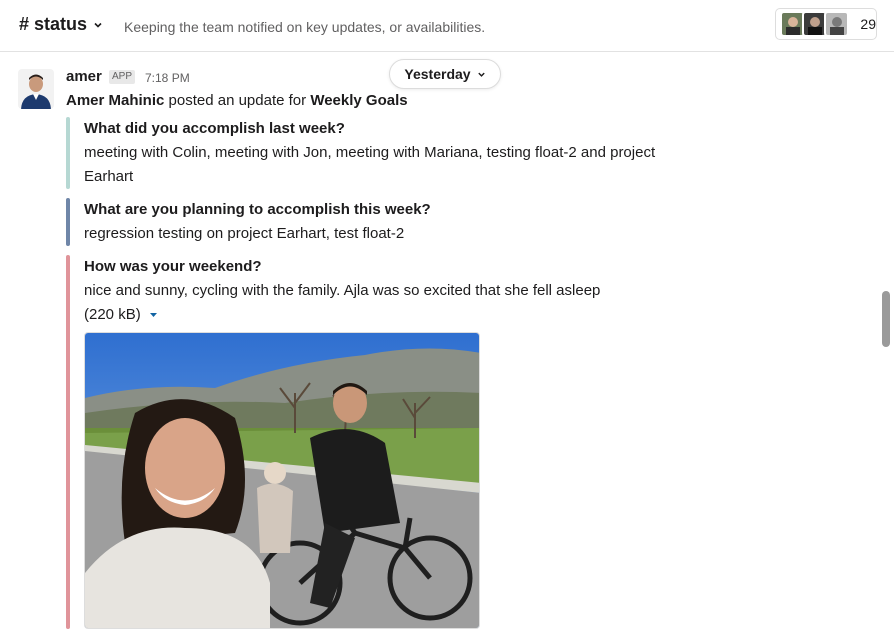 This screenshot has width=894, height=636. Describe the element at coordinates (36, 89) in the screenshot. I see `avatar` at that location.